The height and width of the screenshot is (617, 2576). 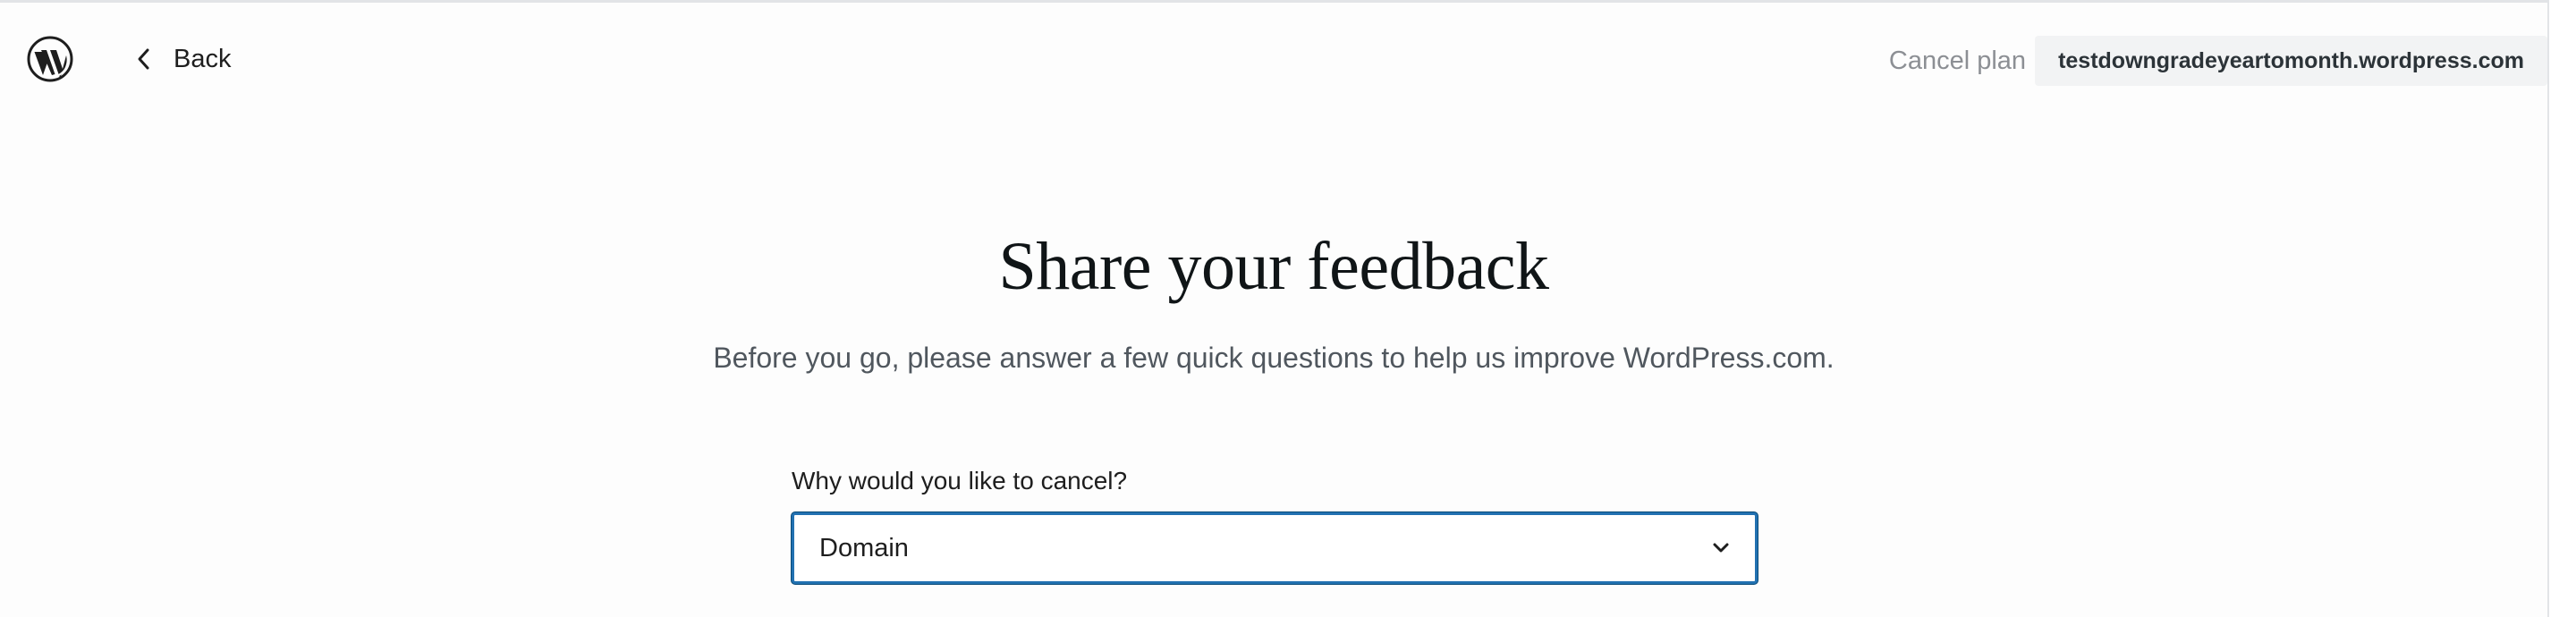 I want to click on cancel-reason-value: Domain, so click(x=864, y=547).